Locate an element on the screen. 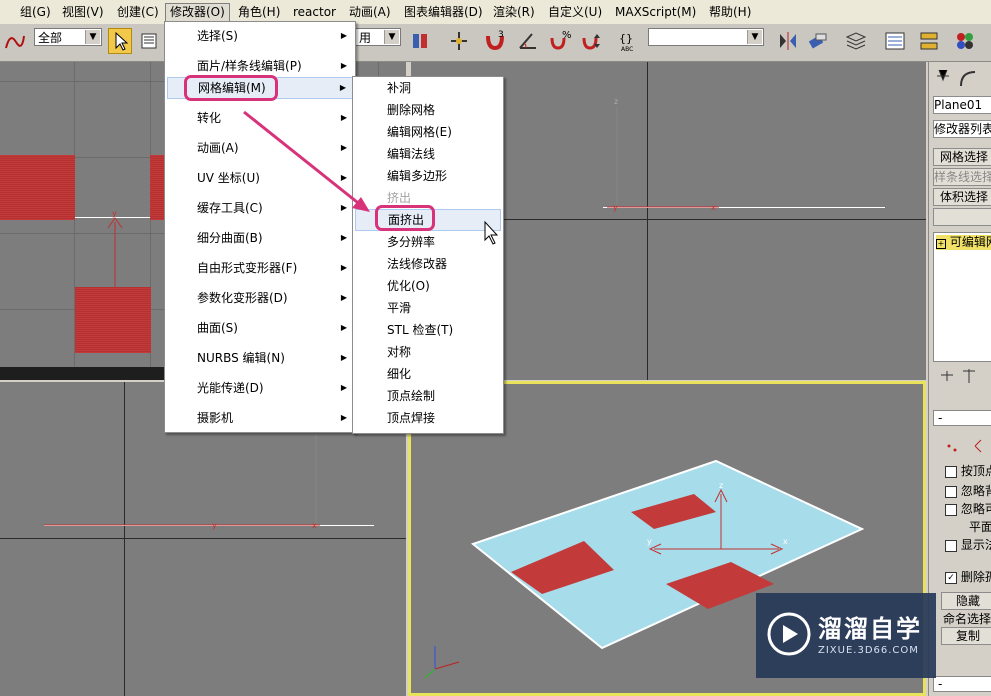 This screenshot has width=991, height=696. submenu-tessellate: 细化 is located at coordinates (428, 374).